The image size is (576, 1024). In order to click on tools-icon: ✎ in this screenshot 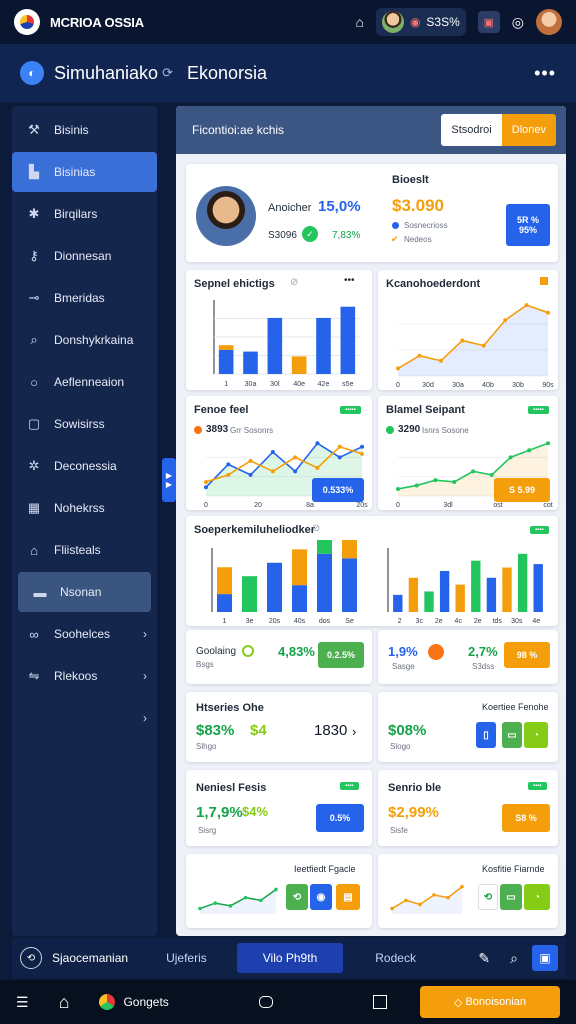, I will do `click(484, 958)`.